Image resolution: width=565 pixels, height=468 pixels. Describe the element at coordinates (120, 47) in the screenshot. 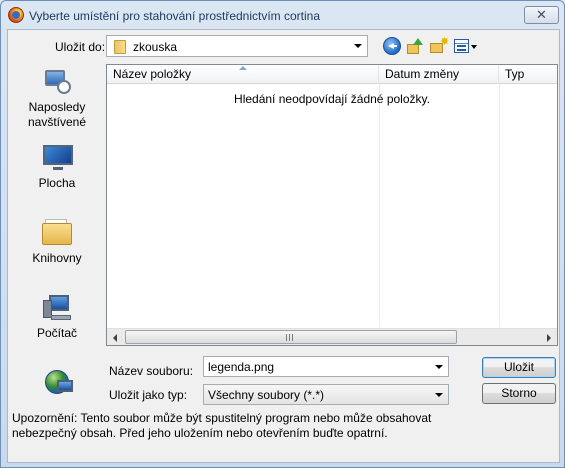

I see `folder-icon` at that location.